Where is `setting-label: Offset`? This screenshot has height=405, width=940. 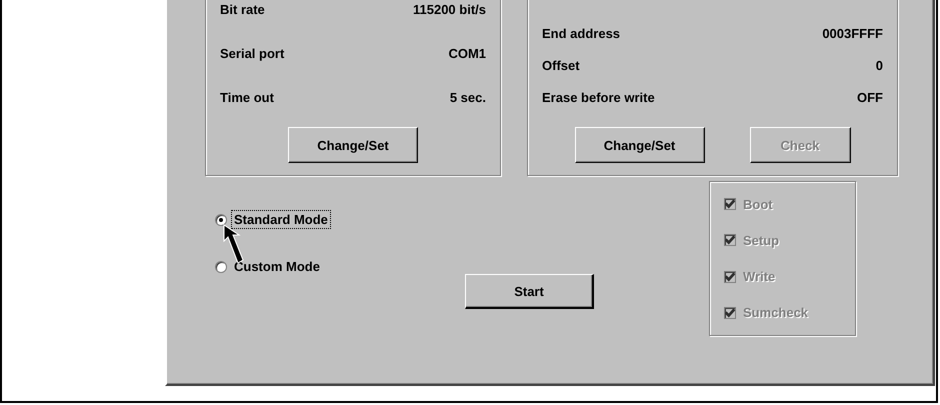
setting-label: Offset is located at coordinates (561, 65).